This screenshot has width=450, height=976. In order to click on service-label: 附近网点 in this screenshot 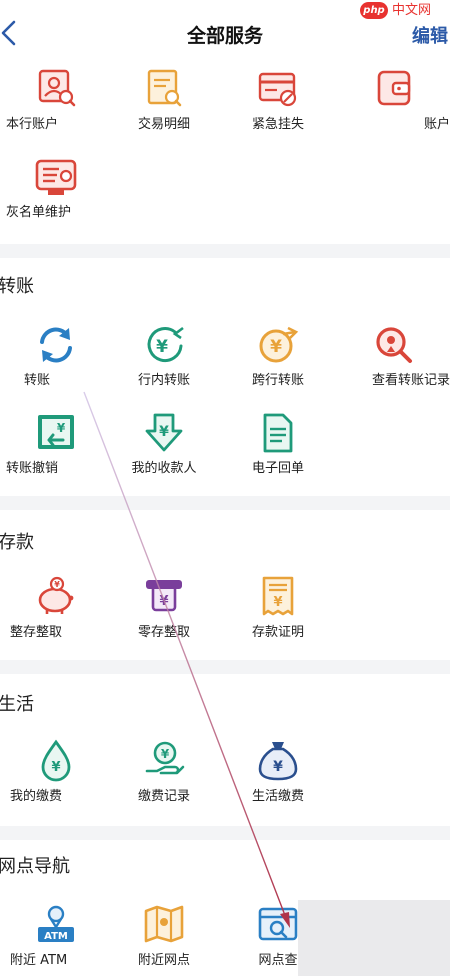, I will do `click(163, 960)`.